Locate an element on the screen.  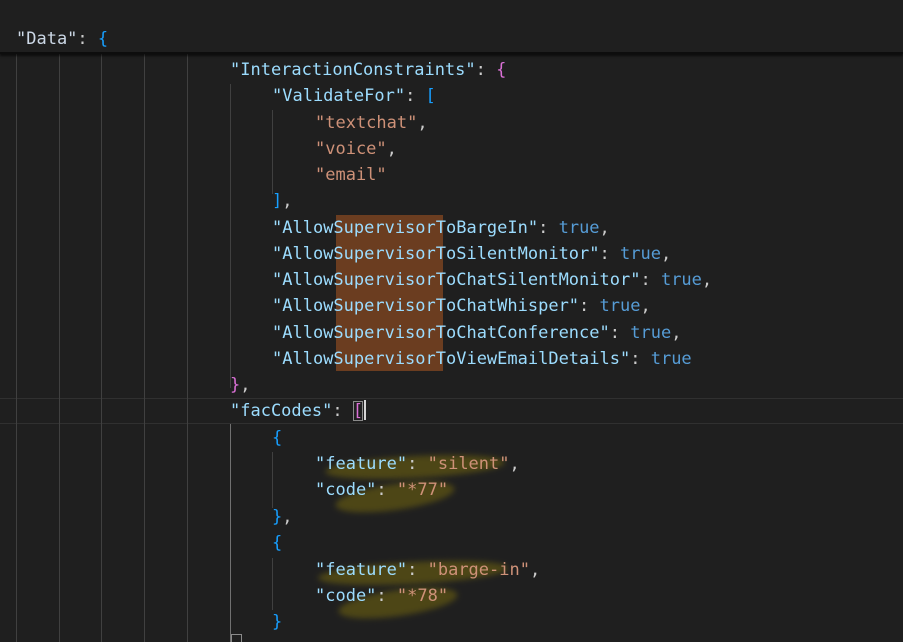
sticky-scroll-header: "Data": { is located at coordinates (451, 27).